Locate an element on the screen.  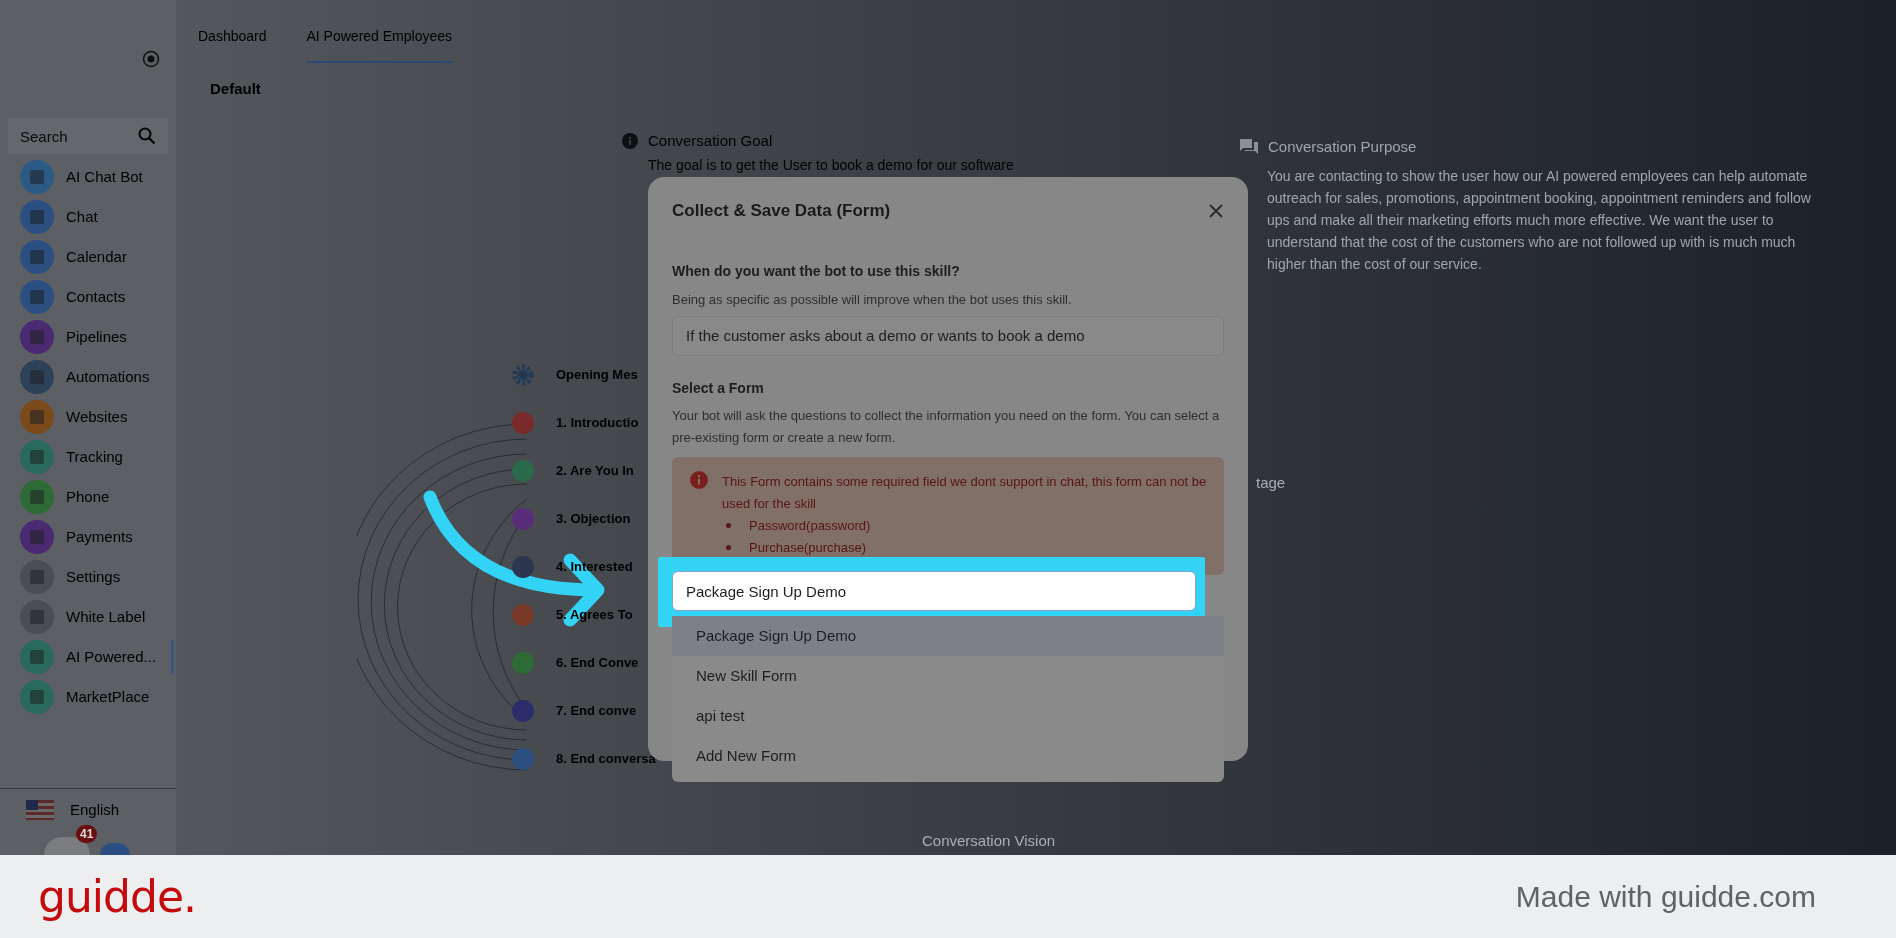
field-label: When do you want the bot to use this skill? is located at coordinates (816, 271).